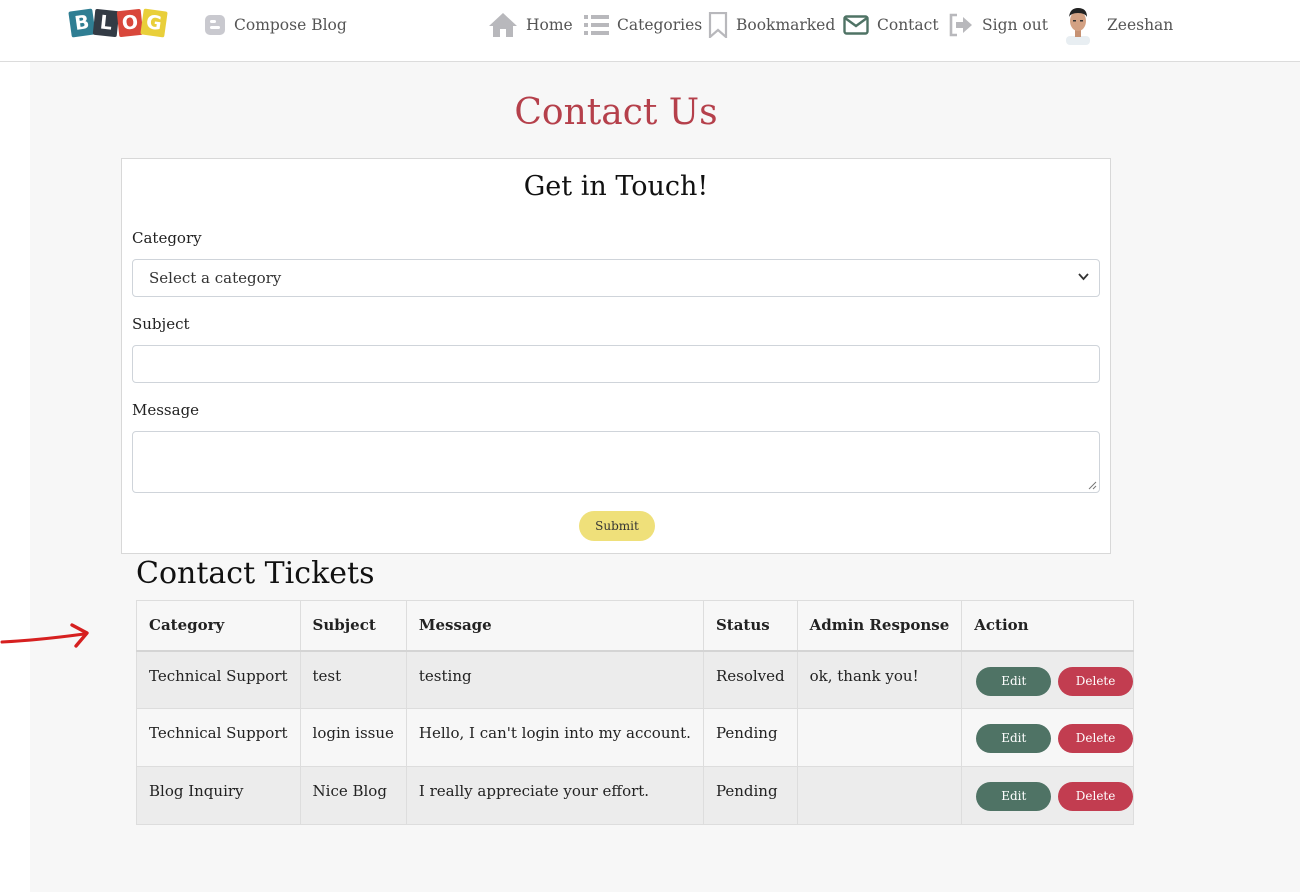 The height and width of the screenshot is (892, 1300). I want to click on nav-sign-out: Sign out, so click(998, 25).